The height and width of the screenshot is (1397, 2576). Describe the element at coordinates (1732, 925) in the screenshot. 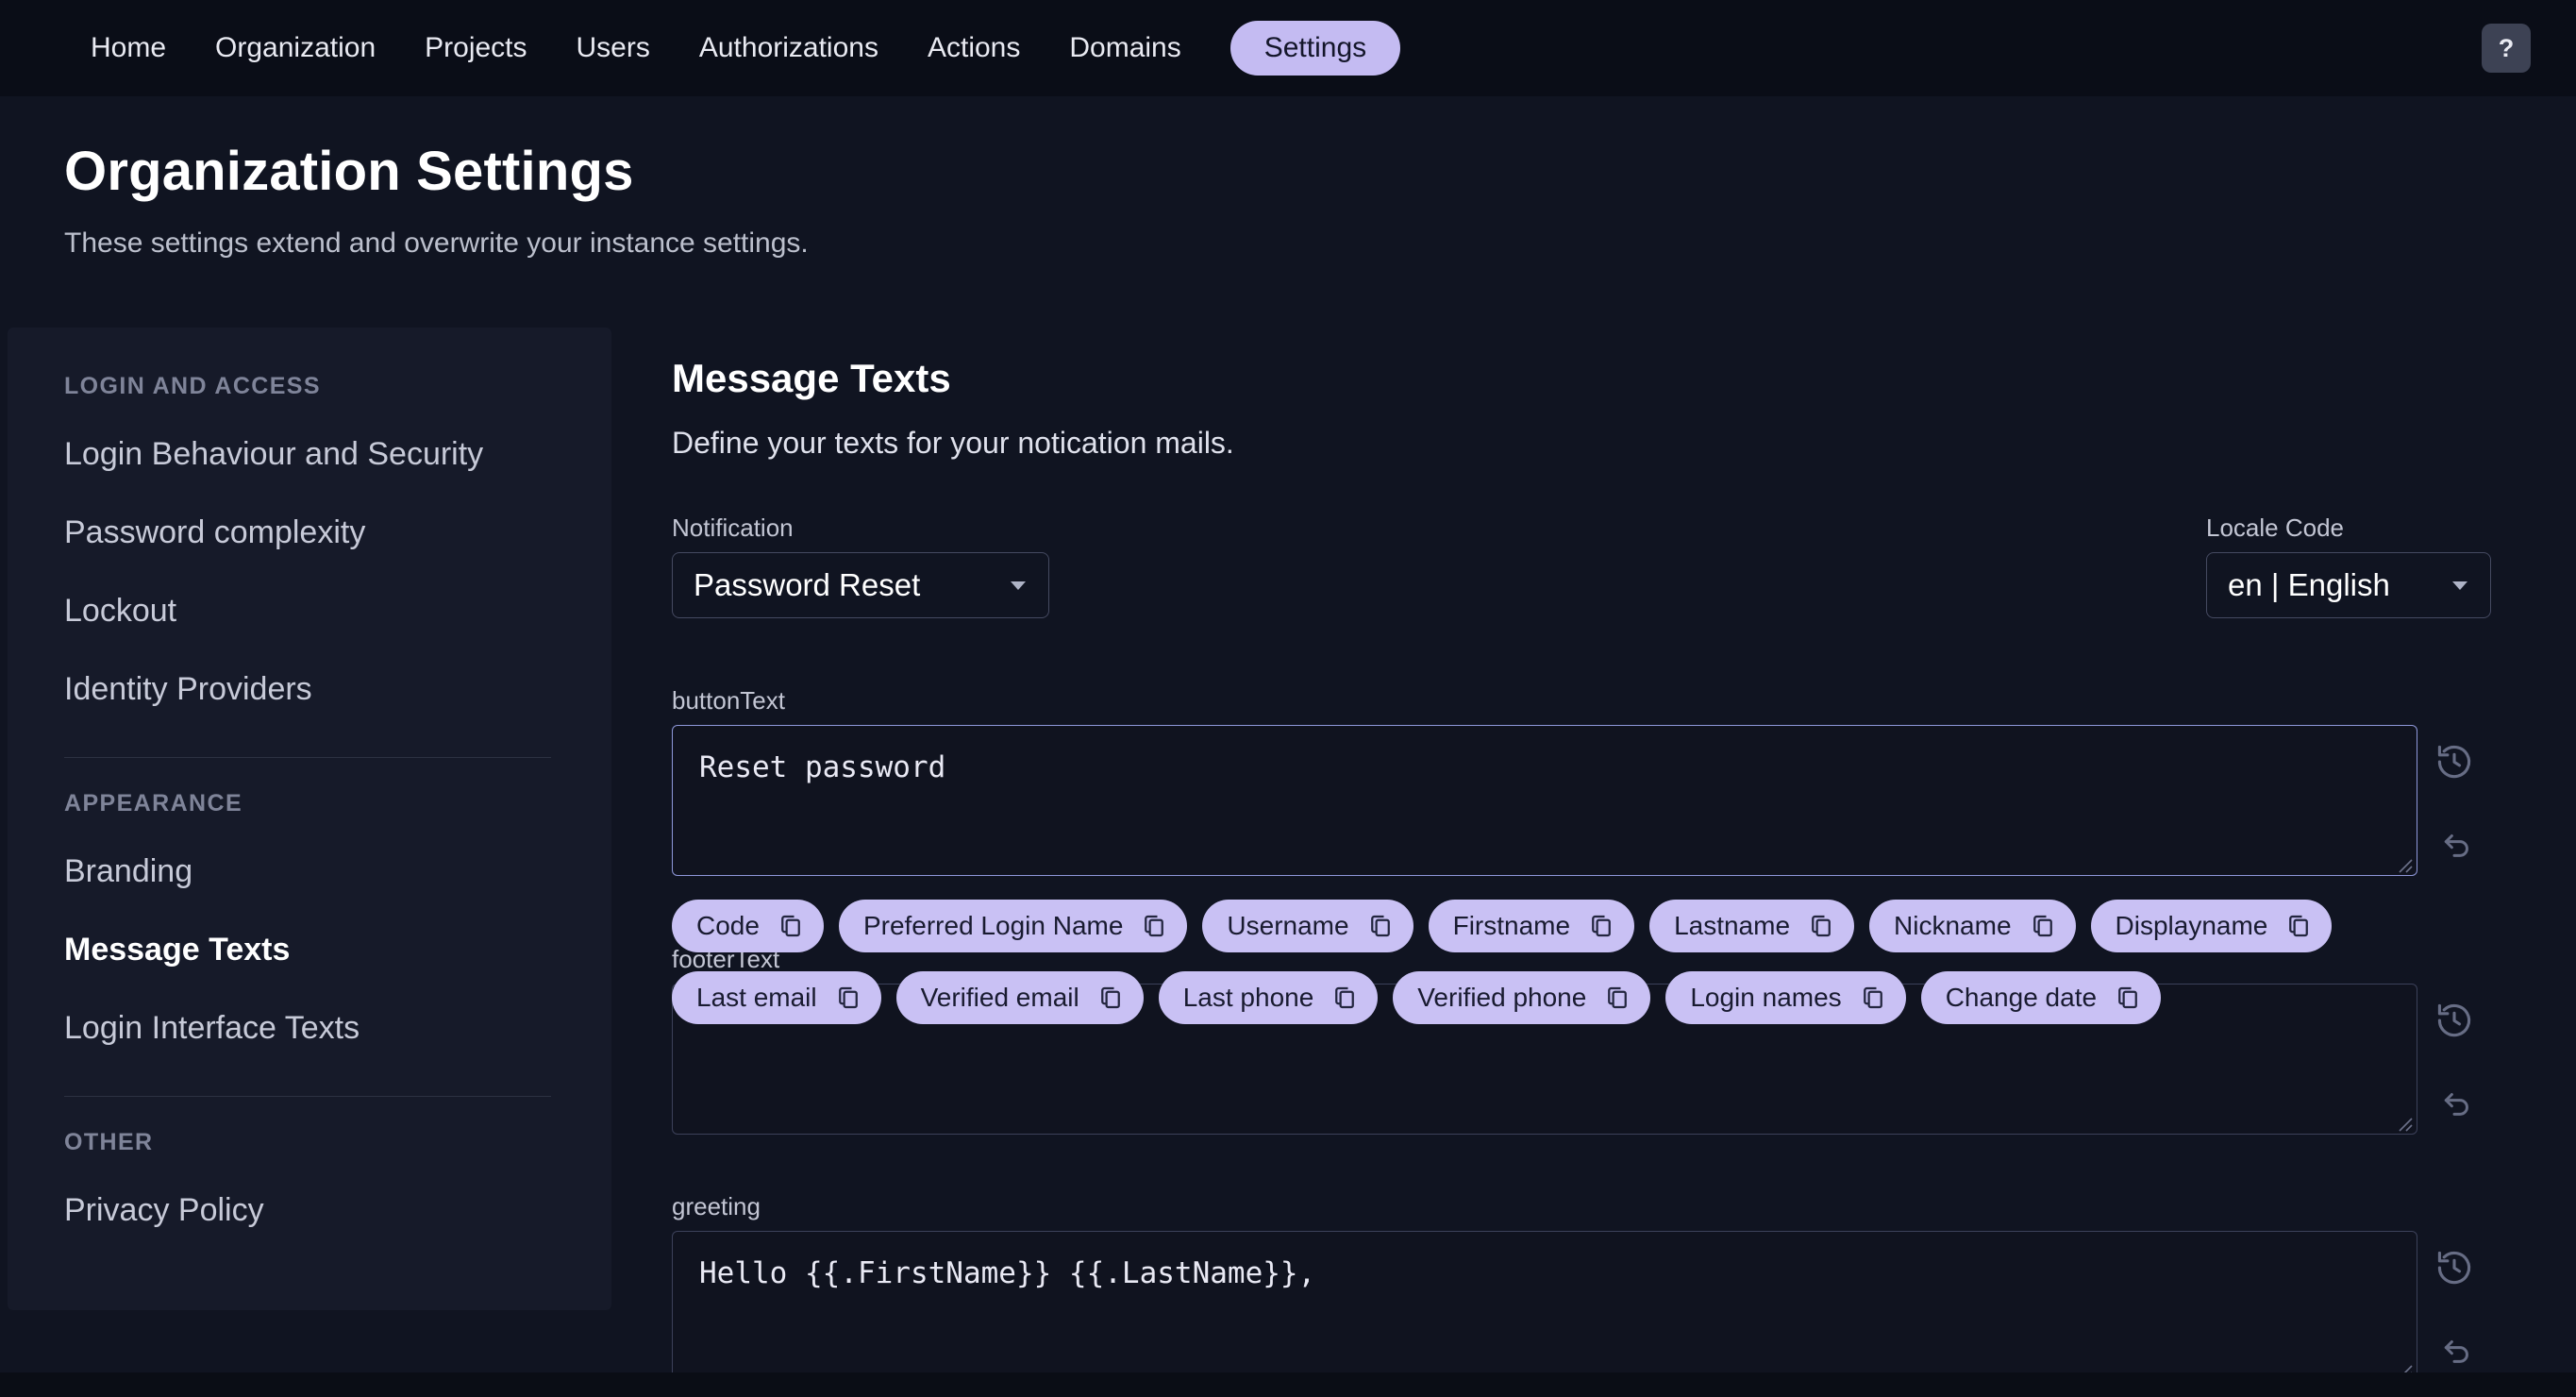

I see `chip-label: Lastname` at that location.